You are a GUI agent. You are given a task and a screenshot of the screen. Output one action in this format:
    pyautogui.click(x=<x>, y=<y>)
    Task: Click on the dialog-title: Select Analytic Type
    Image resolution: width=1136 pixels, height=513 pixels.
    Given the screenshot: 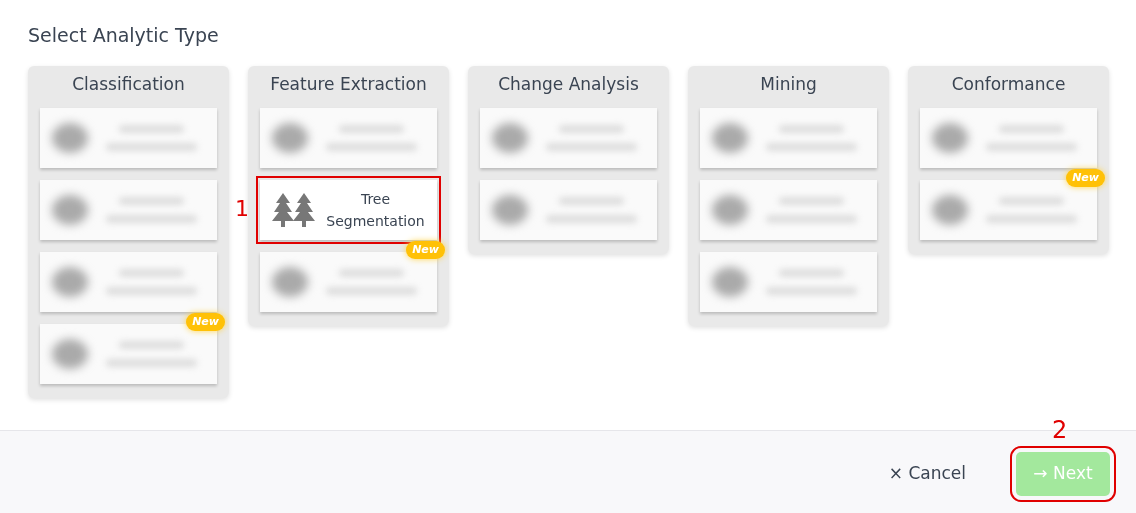 What is the action you would take?
    pyautogui.click(x=124, y=35)
    